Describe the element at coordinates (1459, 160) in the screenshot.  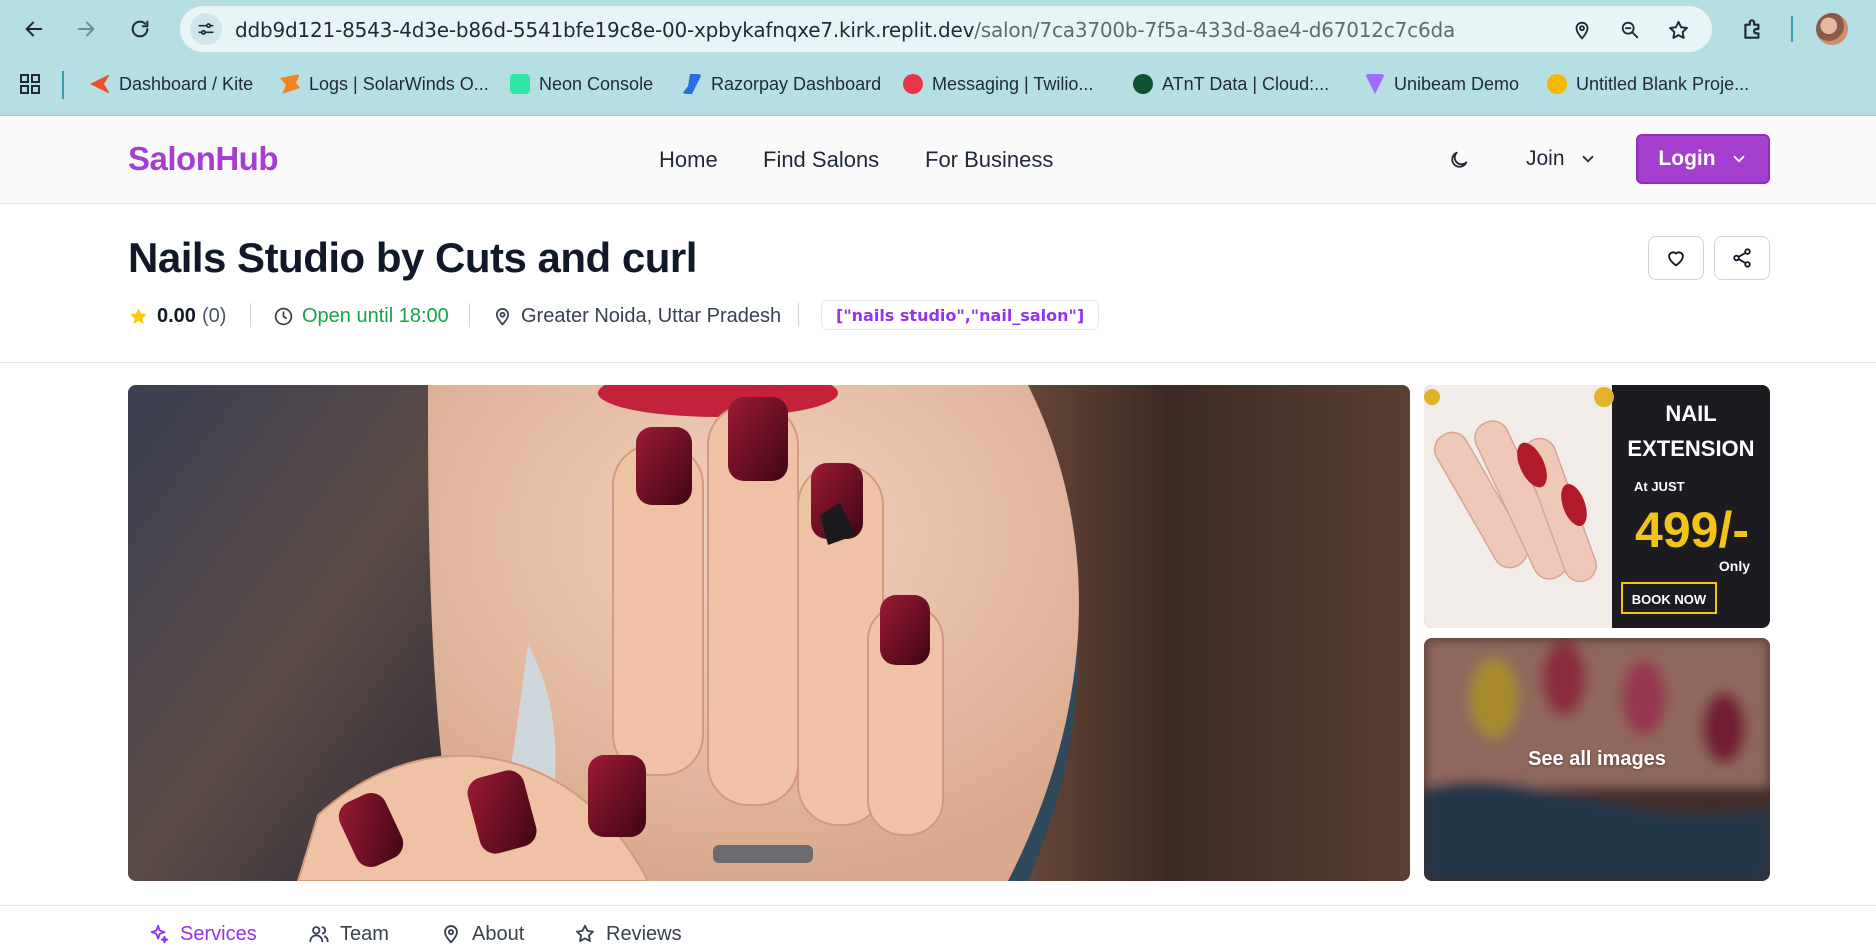
I see `theme-toggle-moon-icon` at that location.